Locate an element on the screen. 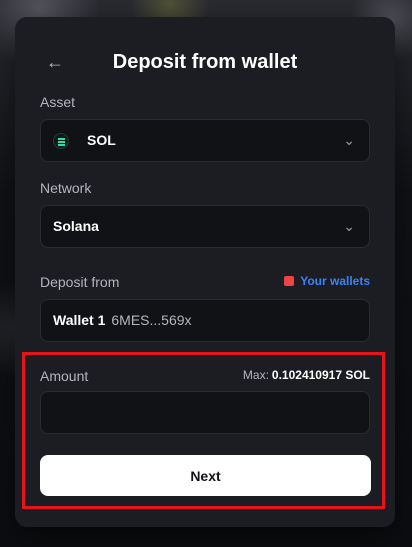  back-button: ← is located at coordinates (55, 62).